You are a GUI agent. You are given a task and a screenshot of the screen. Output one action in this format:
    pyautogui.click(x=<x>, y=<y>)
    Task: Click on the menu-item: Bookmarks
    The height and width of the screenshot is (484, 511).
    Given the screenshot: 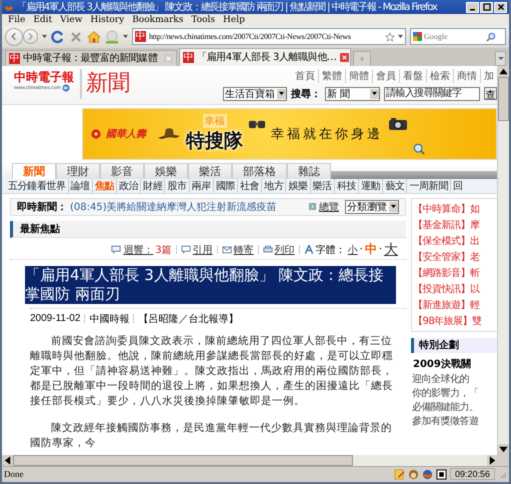 What is the action you would take?
    pyautogui.click(x=157, y=20)
    